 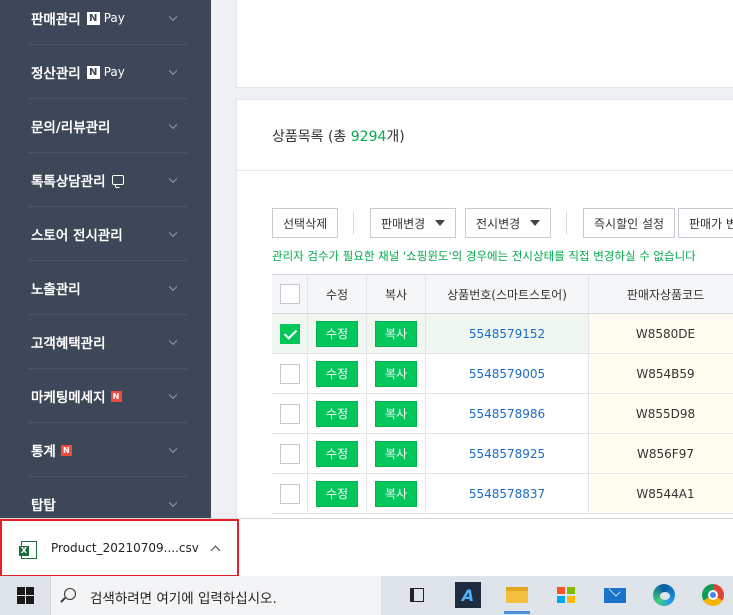 I want to click on sidebar-item-statistics: 통계 N, so click(x=105, y=450).